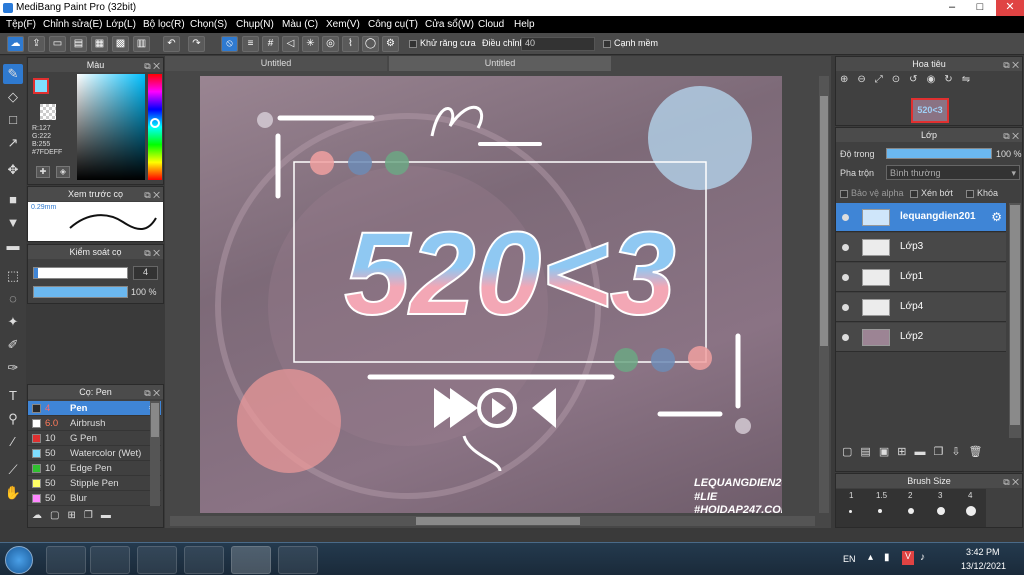 The width and height of the screenshot is (1024, 575). I want to click on menu-capture: Chụp(N), so click(255, 24).